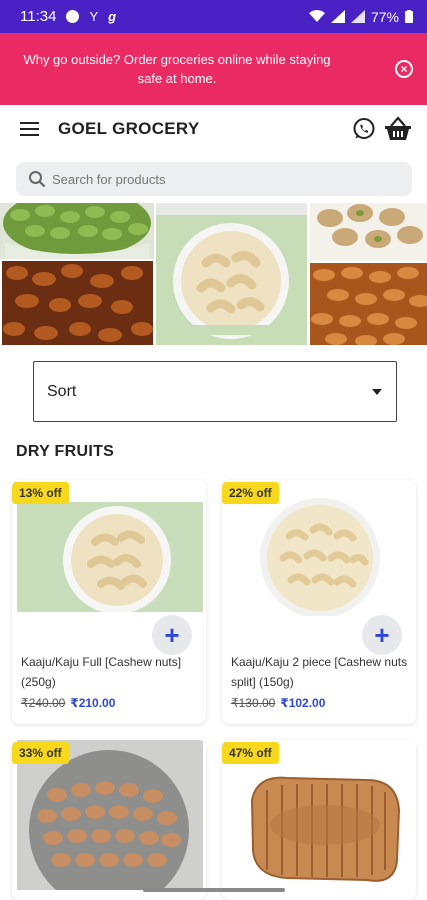 The width and height of the screenshot is (427, 900). Describe the element at coordinates (29, 129) in the screenshot. I see `menu-icon` at that location.